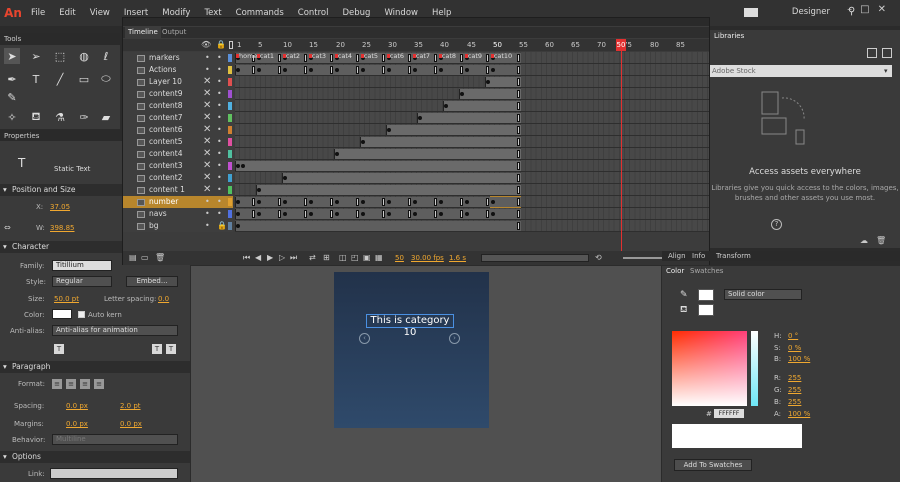  What do you see at coordinates (67, 13) in the screenshot?
I see `menu-edit: Edit` at bounding box center [67, 13].